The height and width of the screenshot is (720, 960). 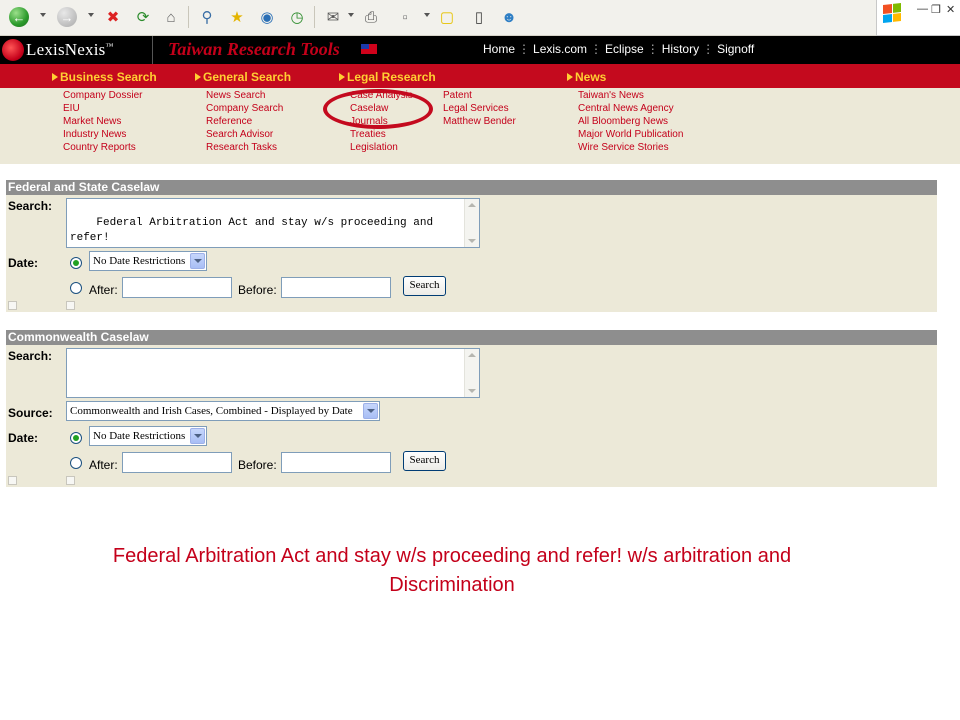 I want to click on mail-dropdown-icon, so click(x=351, y=15).